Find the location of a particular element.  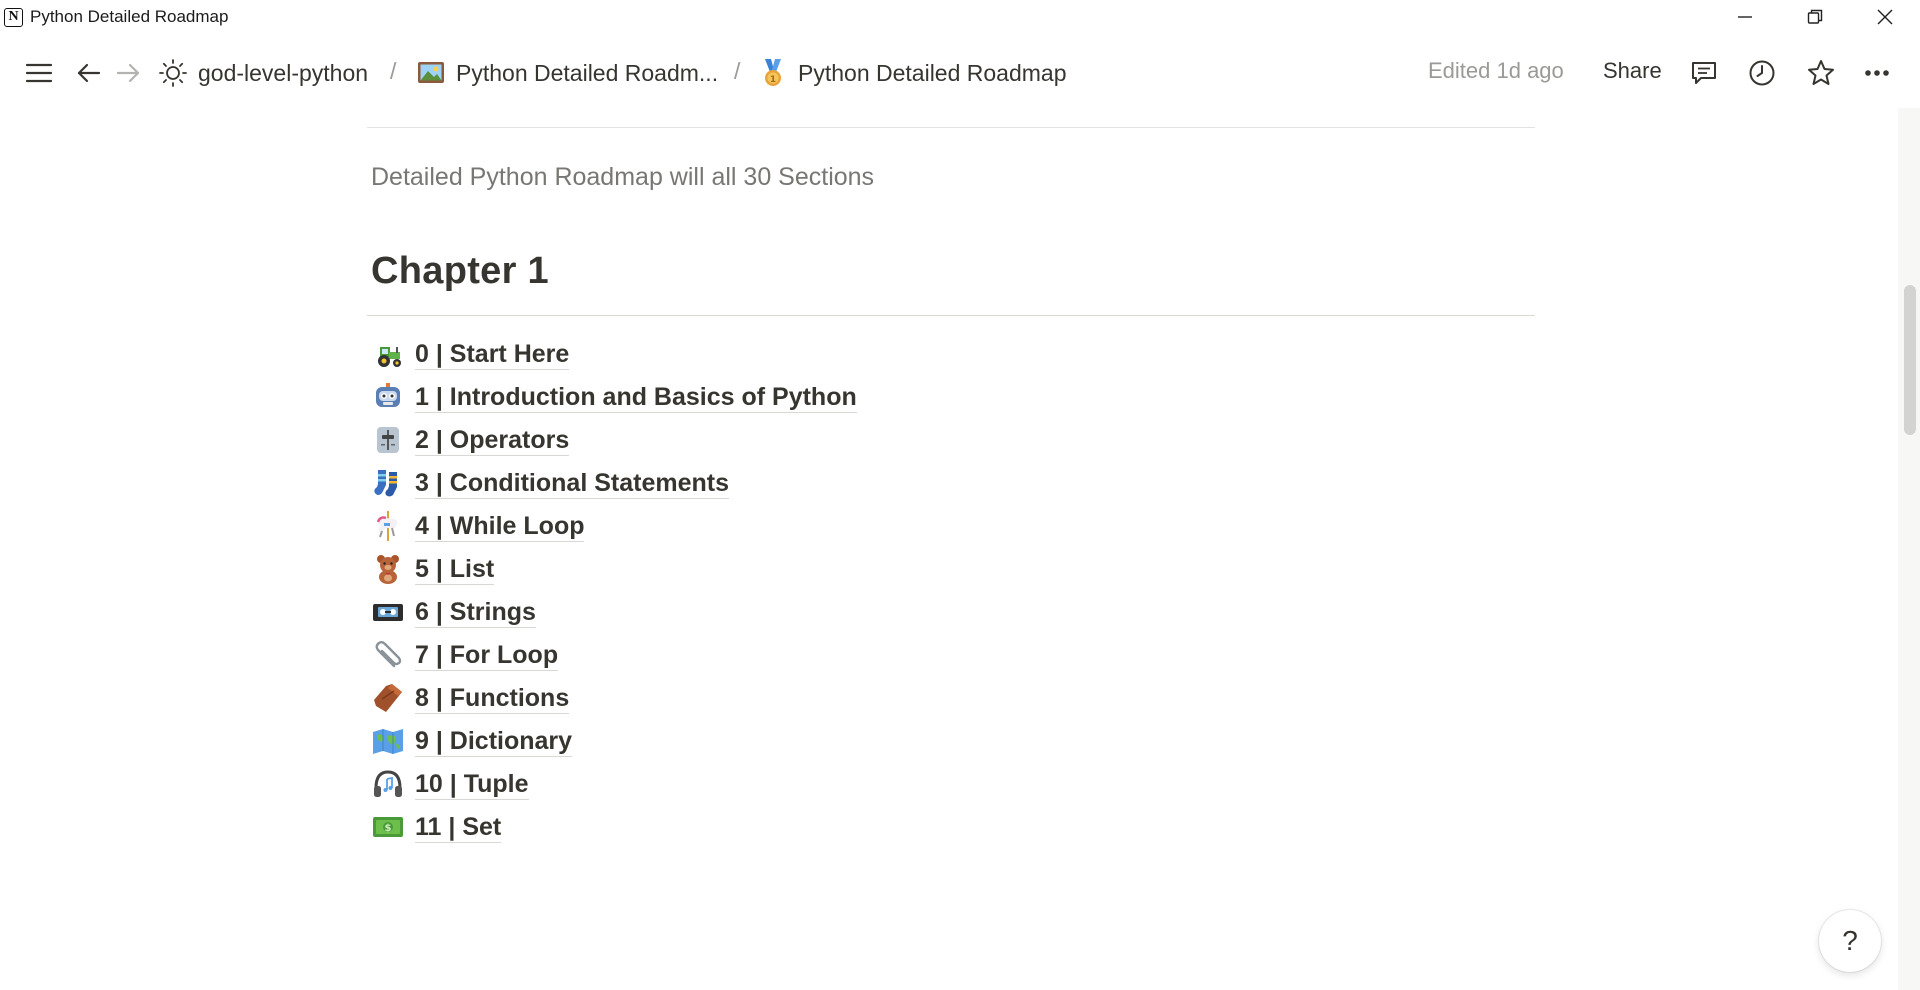

comments-button is located at coordinates (1704, 73).